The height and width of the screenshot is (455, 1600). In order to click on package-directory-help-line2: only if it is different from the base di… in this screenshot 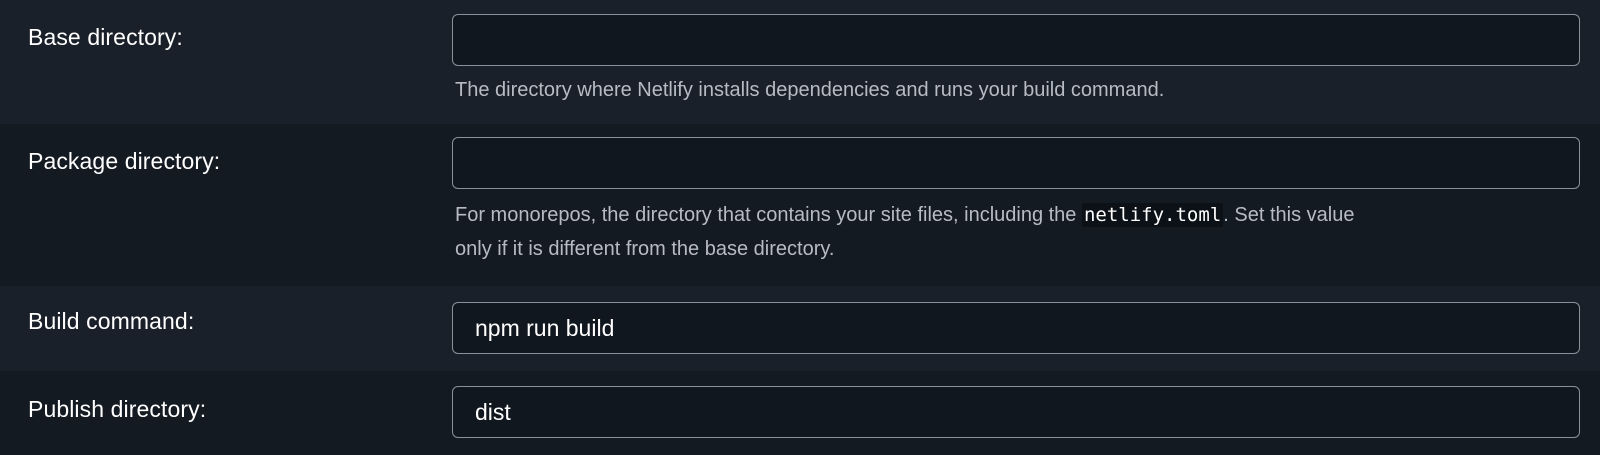, I will do `click(645, 249)`.